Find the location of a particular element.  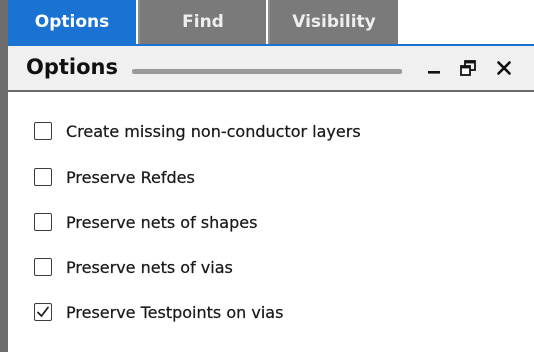

option-preserve-refdes: Preserve Refdes is located at coordinates (114, 177).